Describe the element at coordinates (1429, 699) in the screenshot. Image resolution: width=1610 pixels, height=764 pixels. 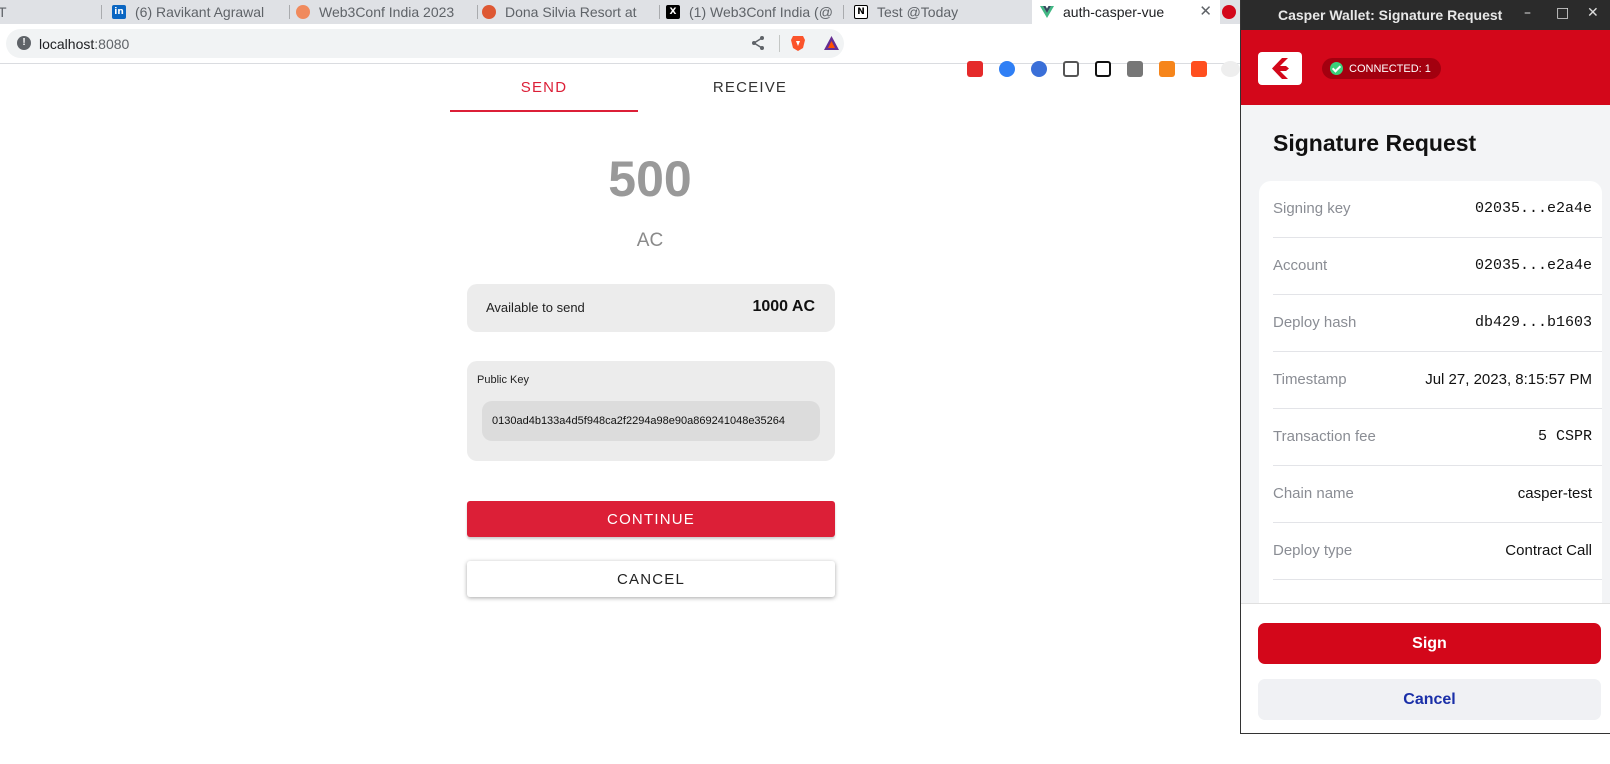
I see `wallet-cancel-button: Cancel` at that location.